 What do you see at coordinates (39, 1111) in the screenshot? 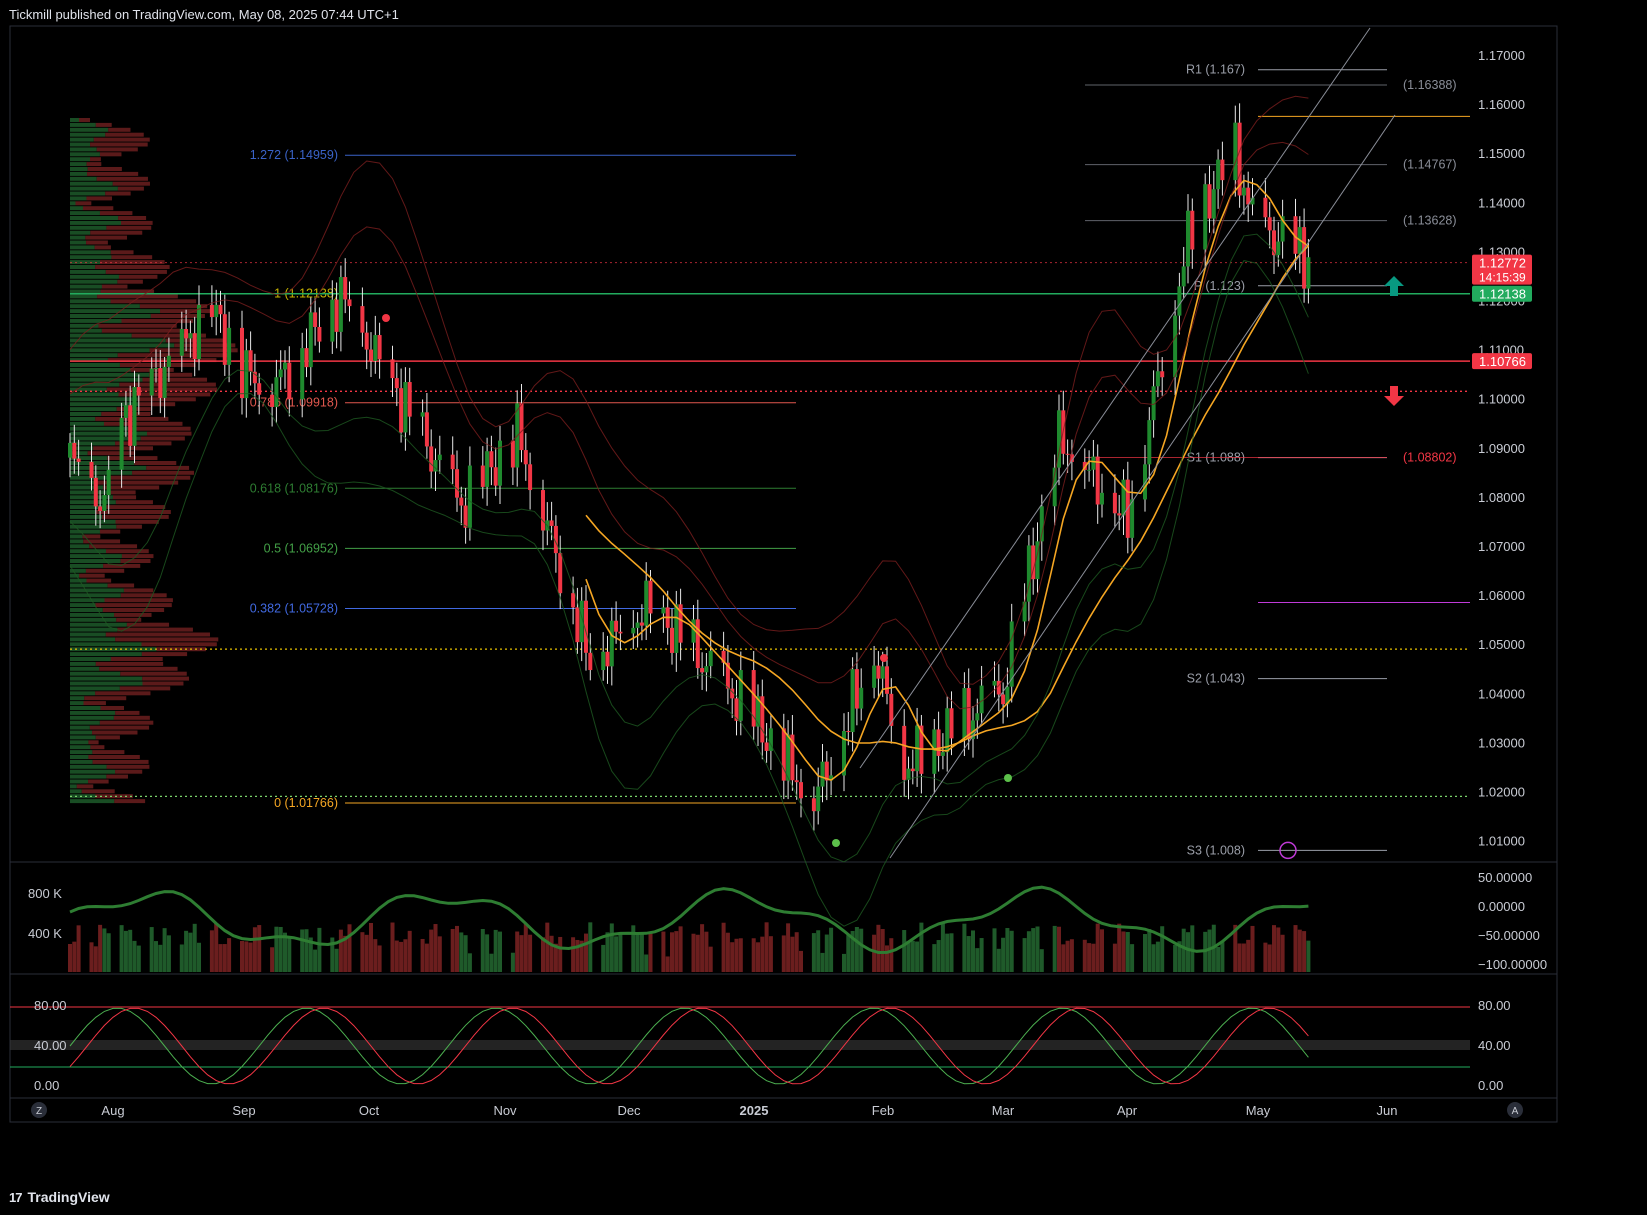
I see `zoom-button-label: Z` at bounding box center [39, 1111].